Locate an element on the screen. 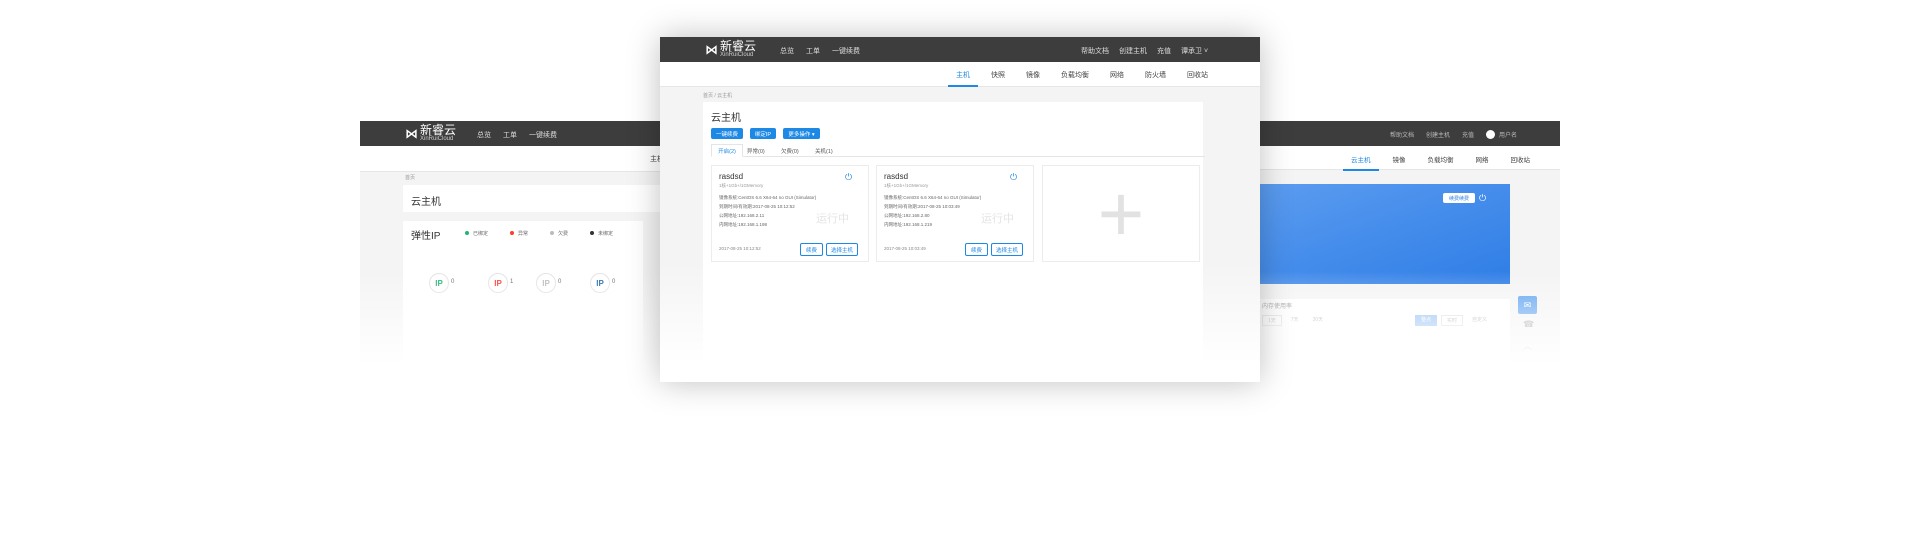 This screenshot has width=1920, height=556. chevron-down-icon: ˅ is located at coordinates (1205, 51).